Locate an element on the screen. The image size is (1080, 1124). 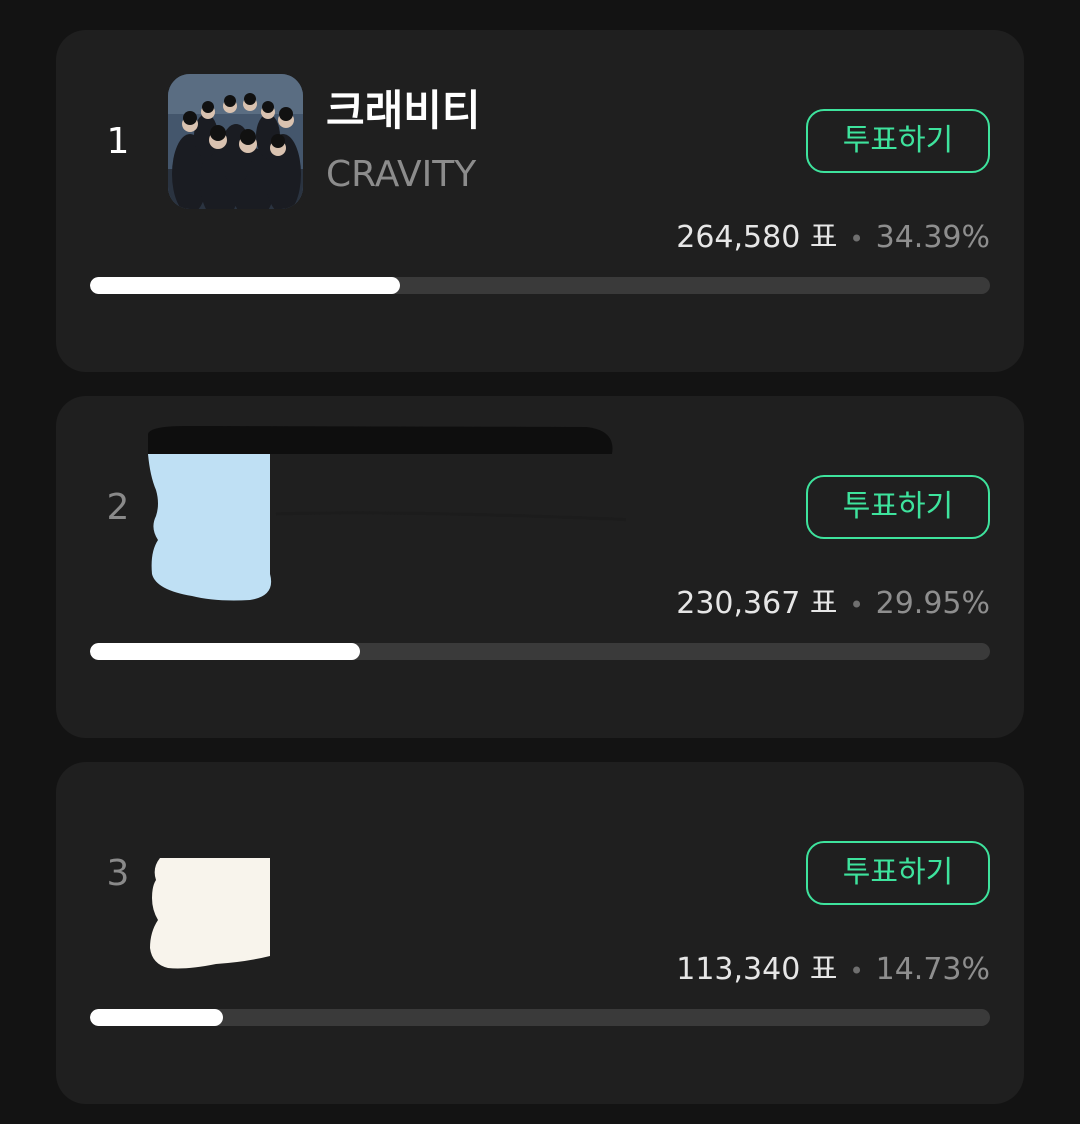
redacted-artist-photo is located at coordinates (210, 913).